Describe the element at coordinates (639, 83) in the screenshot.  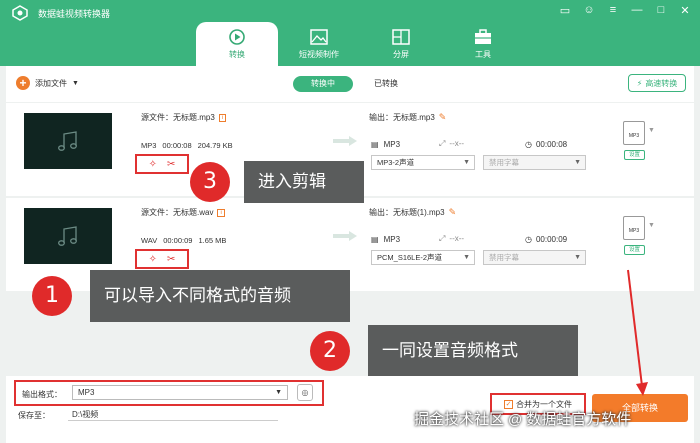
I see `lightning-icon: ⚡` at that location.